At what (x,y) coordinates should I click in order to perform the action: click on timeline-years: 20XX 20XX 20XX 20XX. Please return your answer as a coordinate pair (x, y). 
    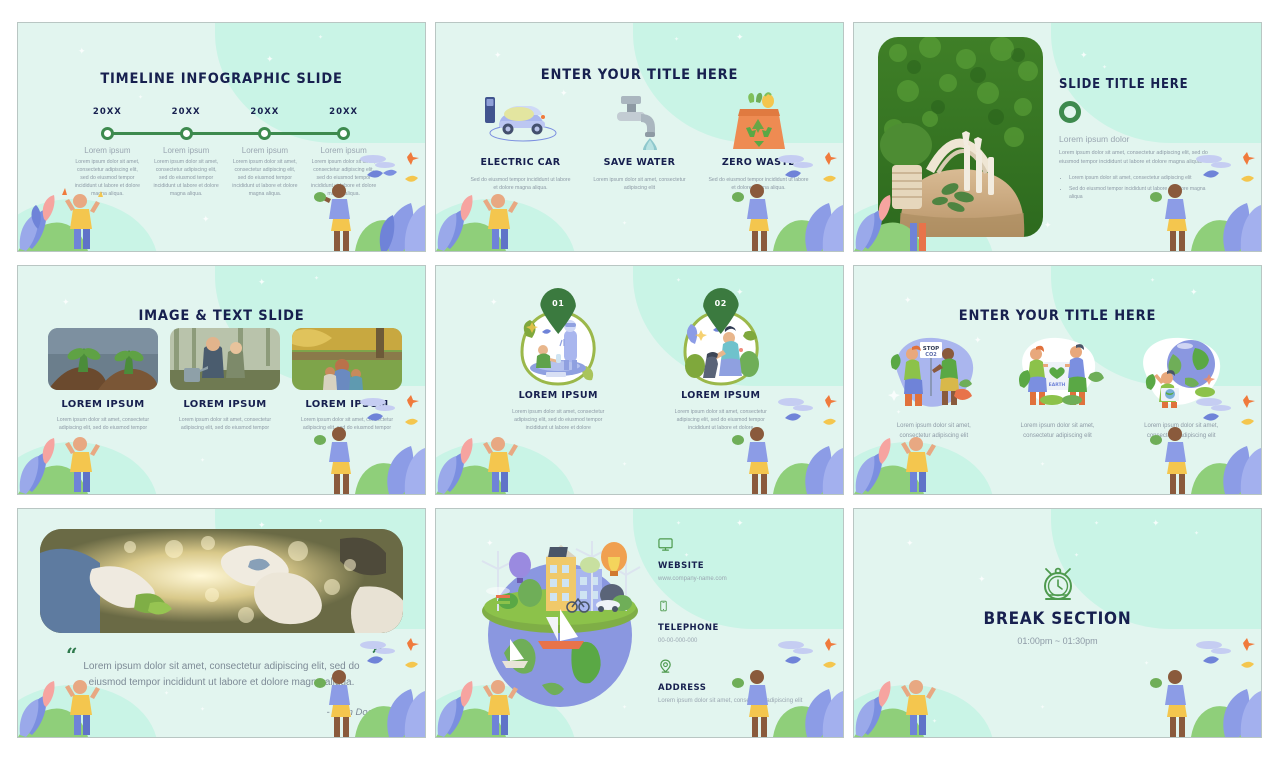
    Looking at the image, I should click on (225, 112).